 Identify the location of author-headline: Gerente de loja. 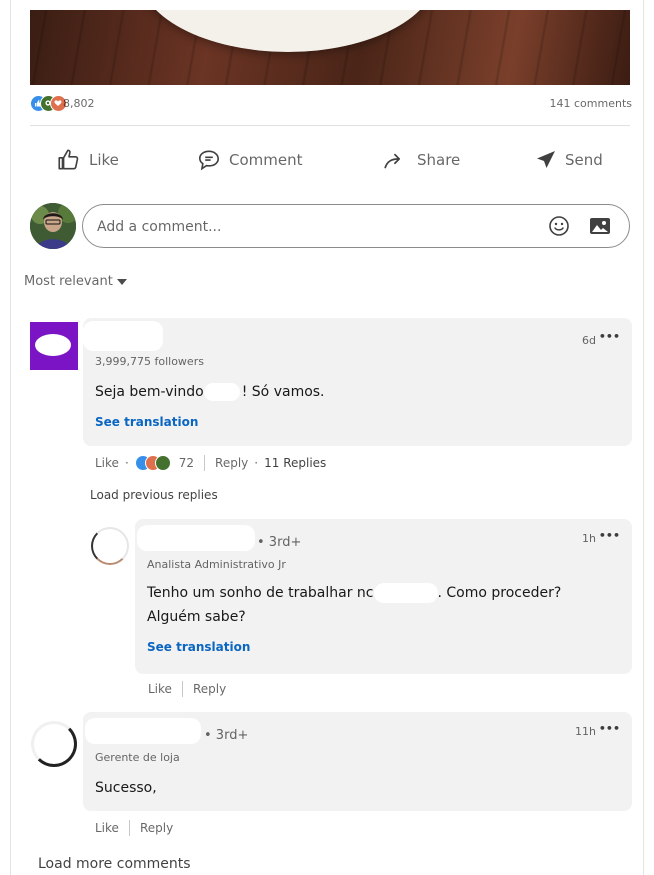
(137, 757).